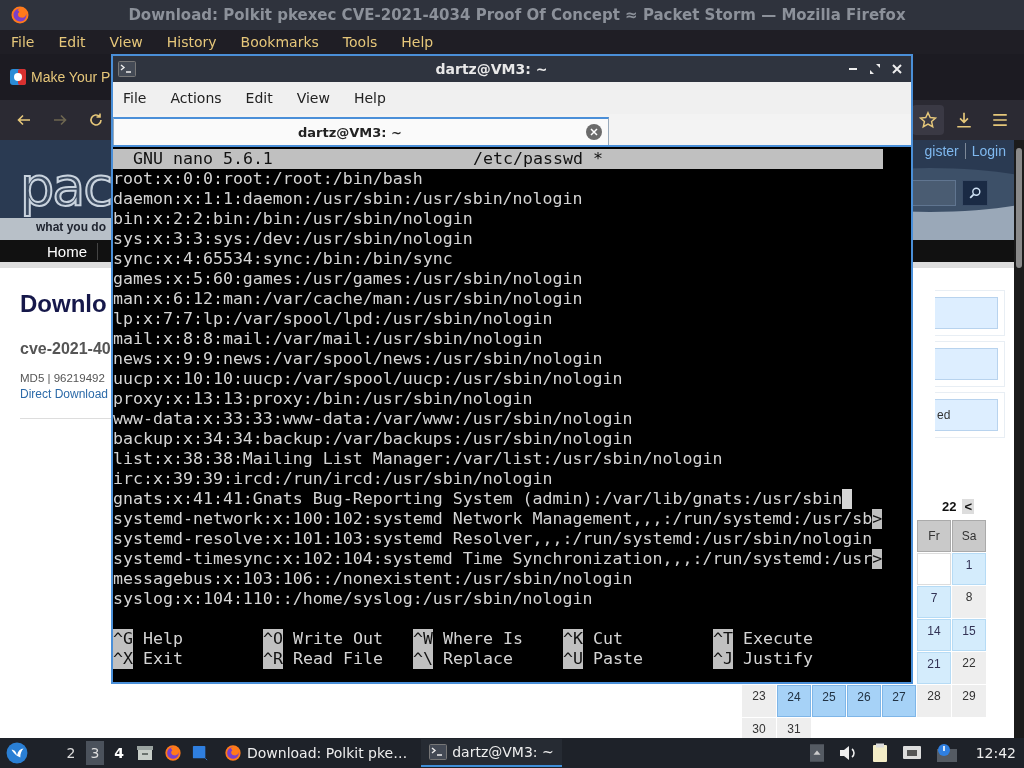 Image resolution: width=1024 pixels, height=768 pixels. I want to click on workspace-button: 2, so click(71, 753).